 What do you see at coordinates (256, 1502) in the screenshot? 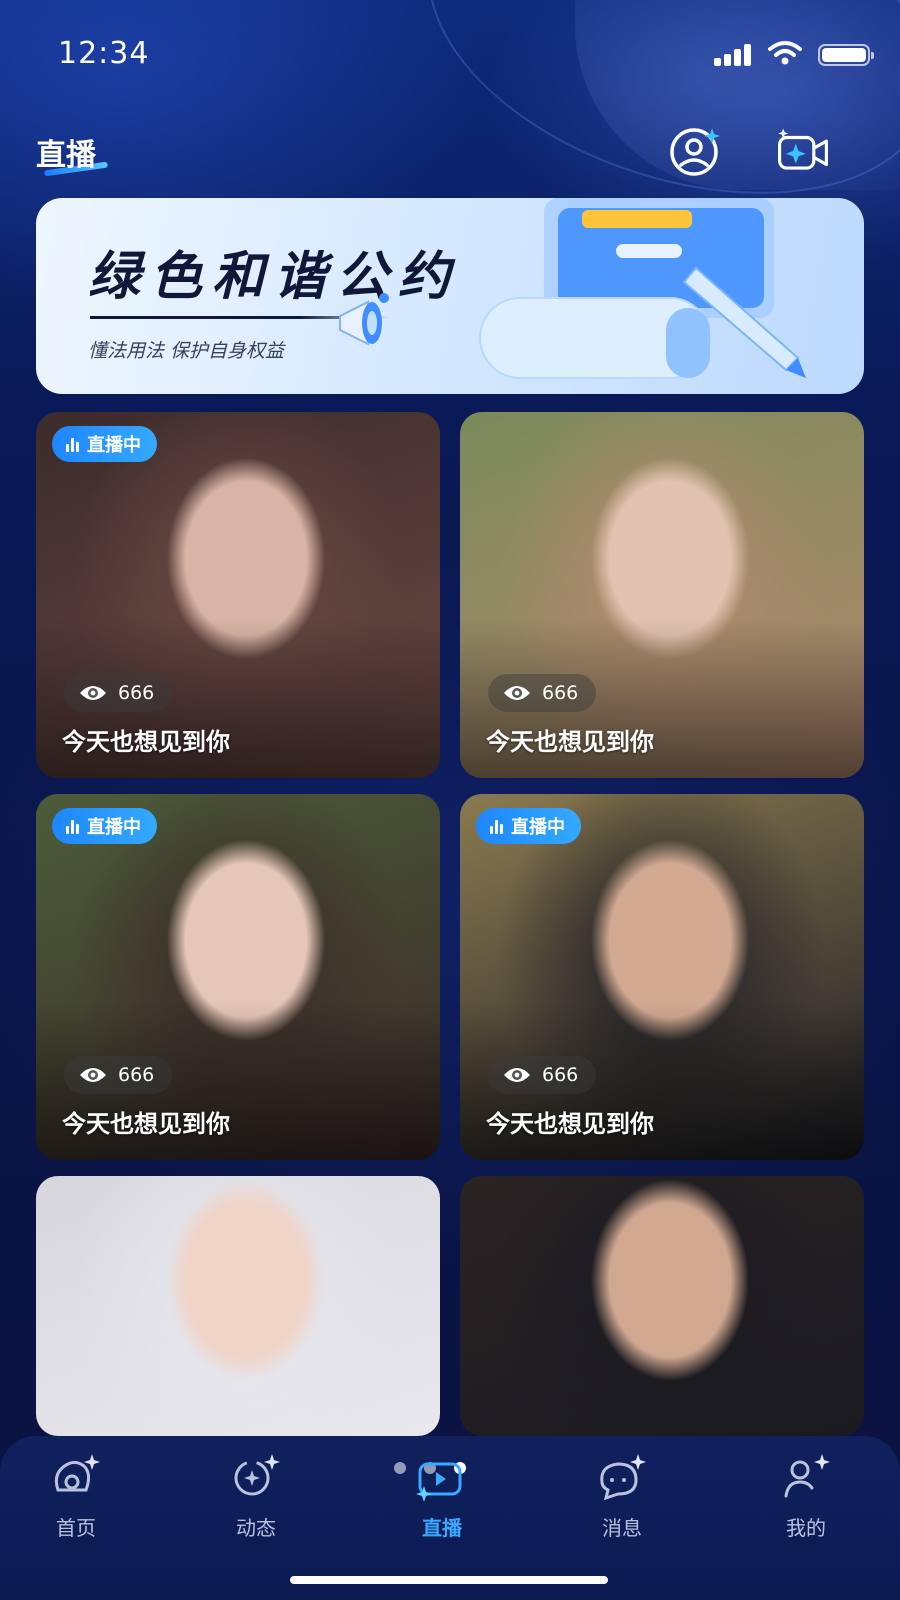
I see `nav-item-moments: 动态` at bounding box center [256, 1502].